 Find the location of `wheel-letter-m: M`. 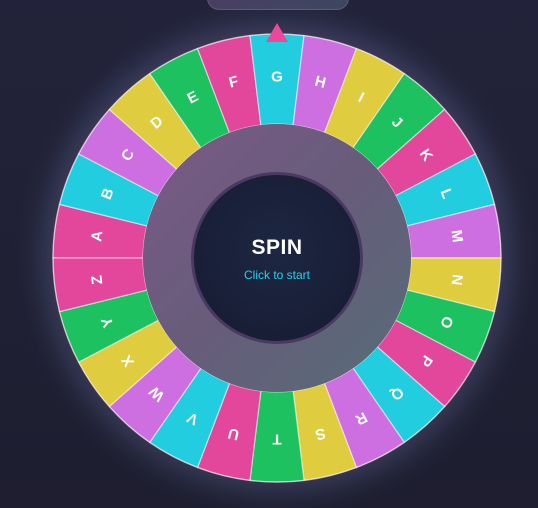

wheel-letter-m: M is located at coordinates (456, 236).